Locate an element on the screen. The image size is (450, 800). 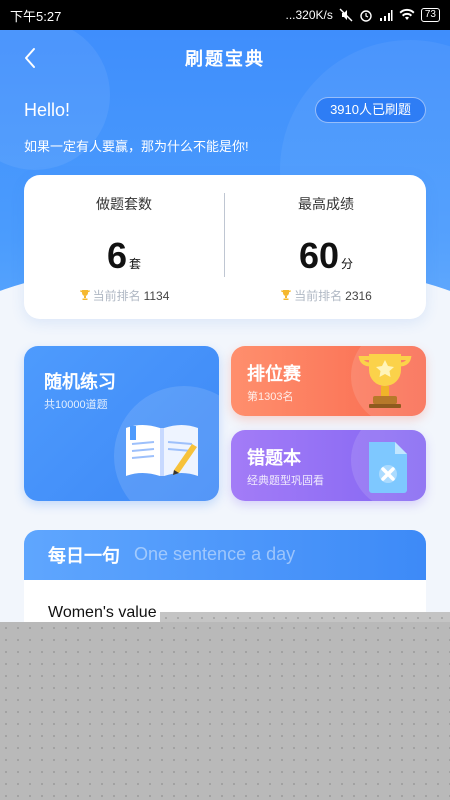
alarm-icon is located at coordinates (366, 16).